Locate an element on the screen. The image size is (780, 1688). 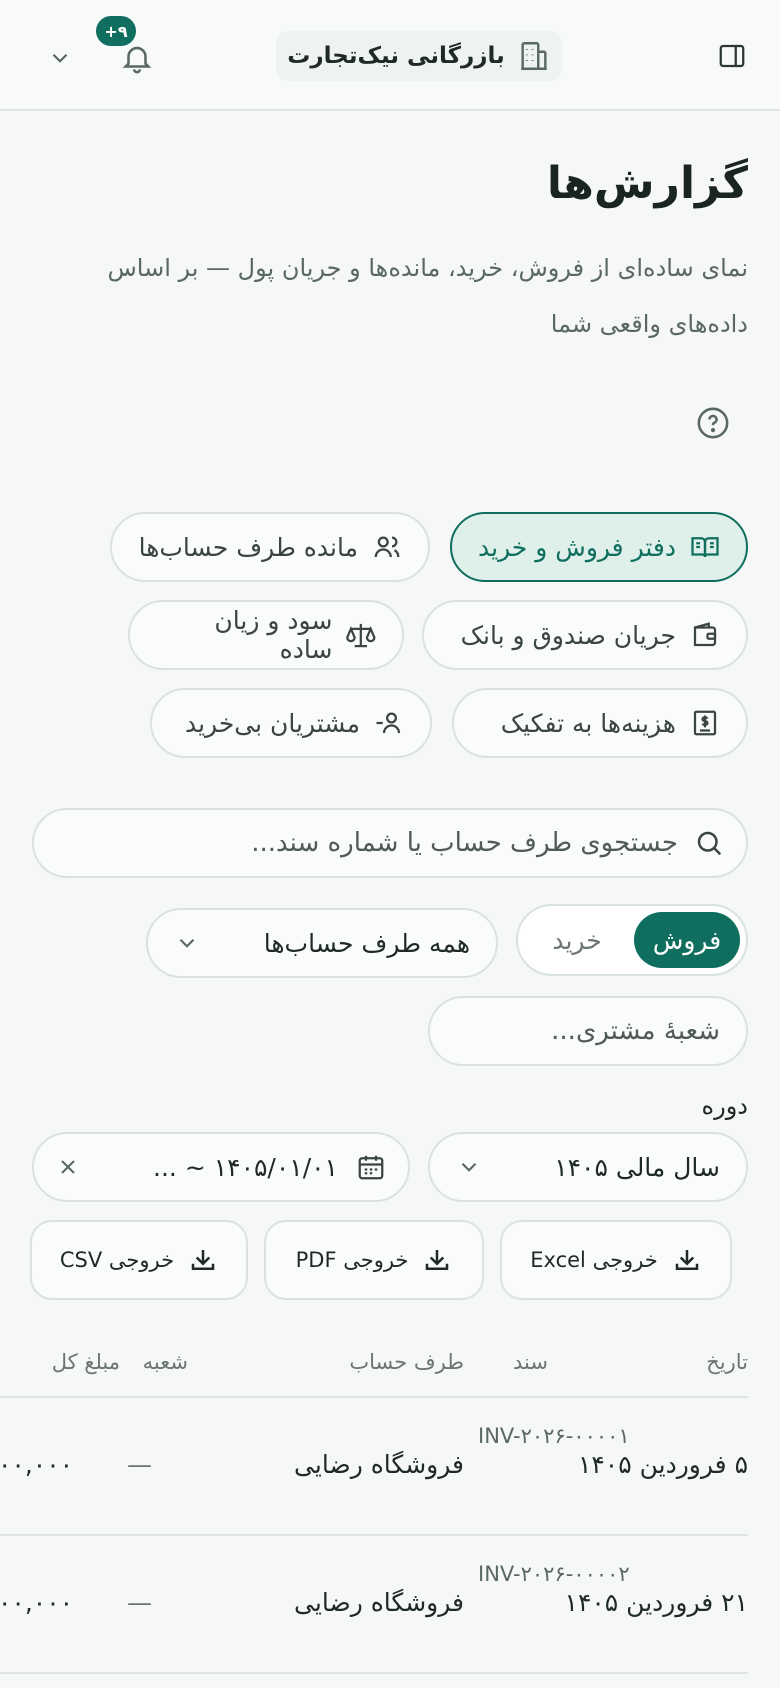
party-select-value: همه طرف حساب‌ها is located at coordinates (366, 943).